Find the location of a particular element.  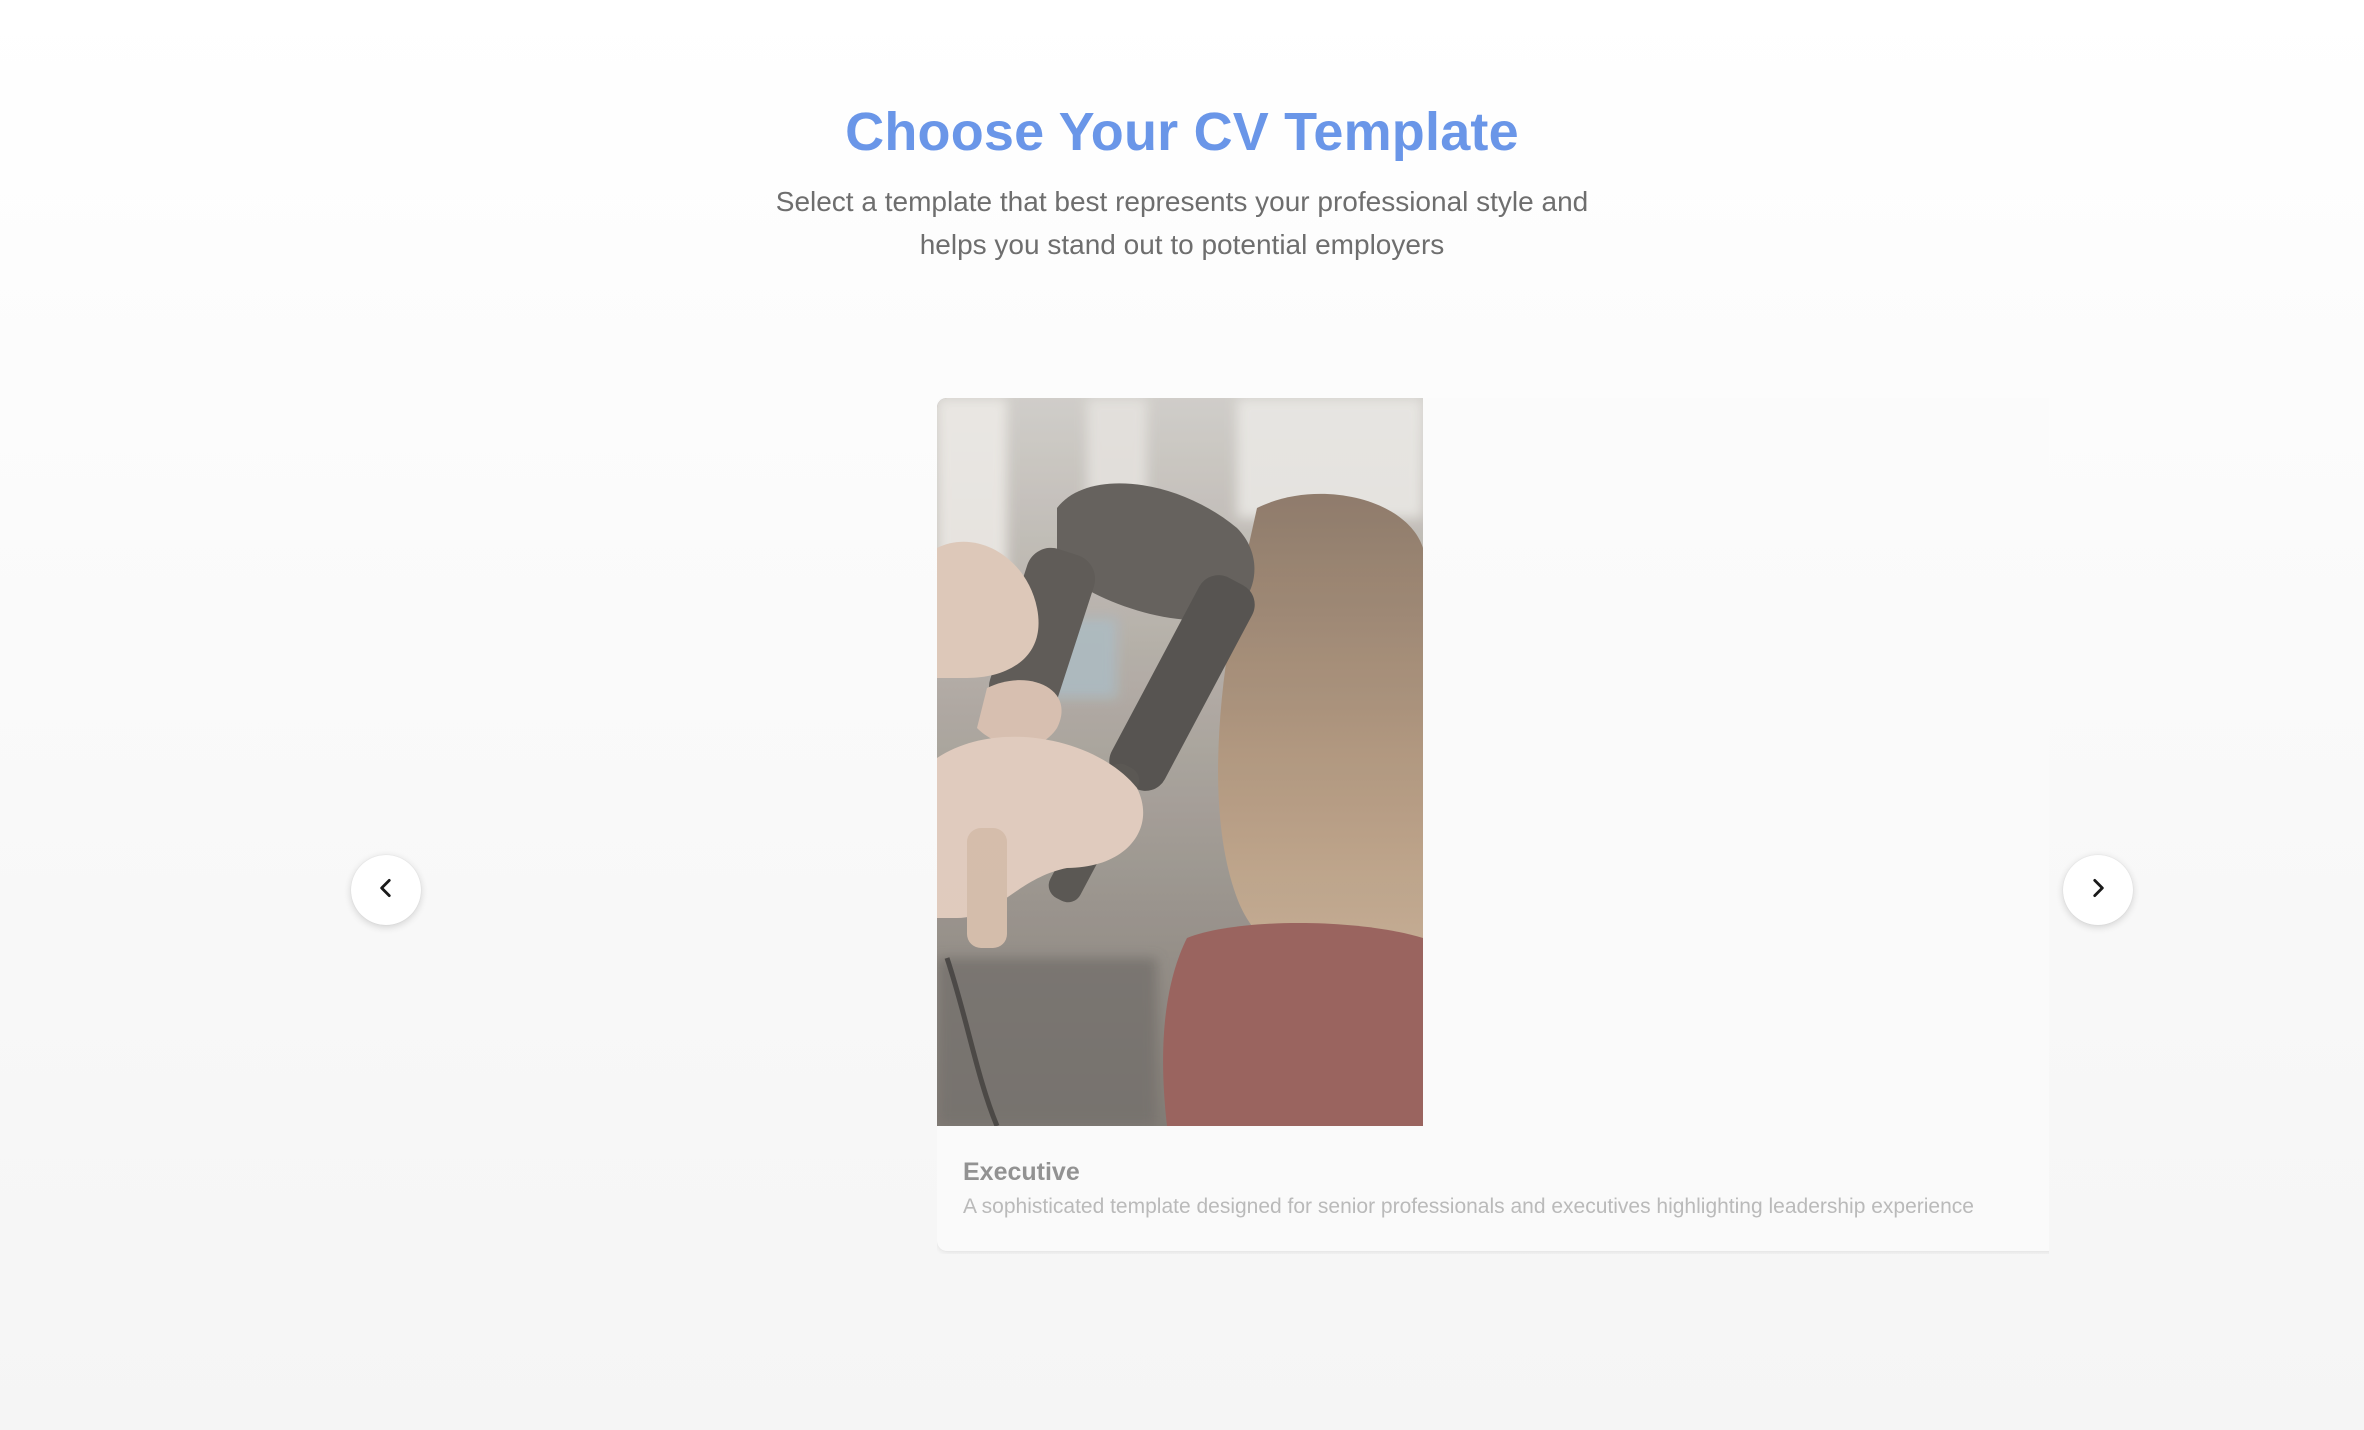

carousel-prev-button is located at coordinates (386, 890).